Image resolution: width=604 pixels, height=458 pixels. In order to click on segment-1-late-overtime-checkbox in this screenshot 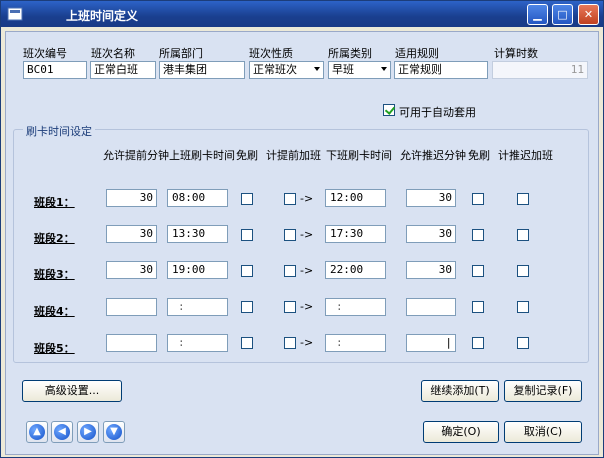, I will do `click(523, 199)`.